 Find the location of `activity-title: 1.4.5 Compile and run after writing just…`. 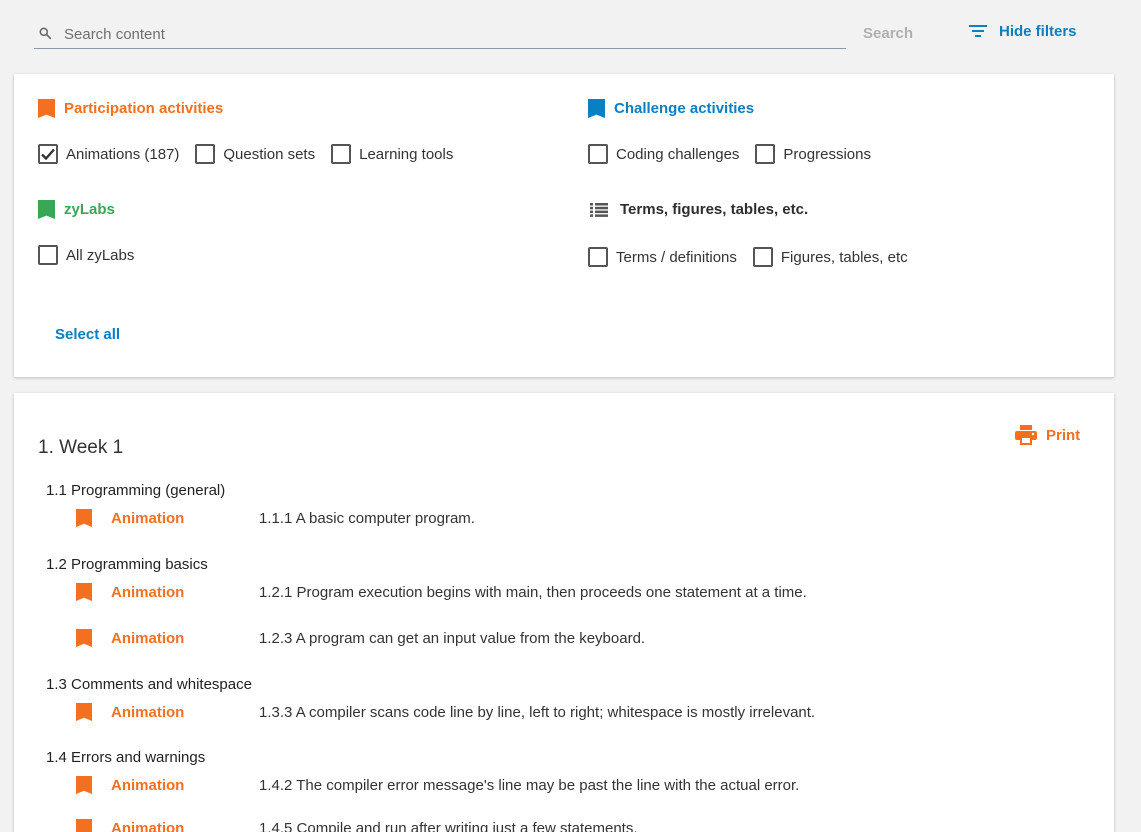

activity-title: 1.4.5 Compile and run after writing just… is located at coordinates (448, 826).